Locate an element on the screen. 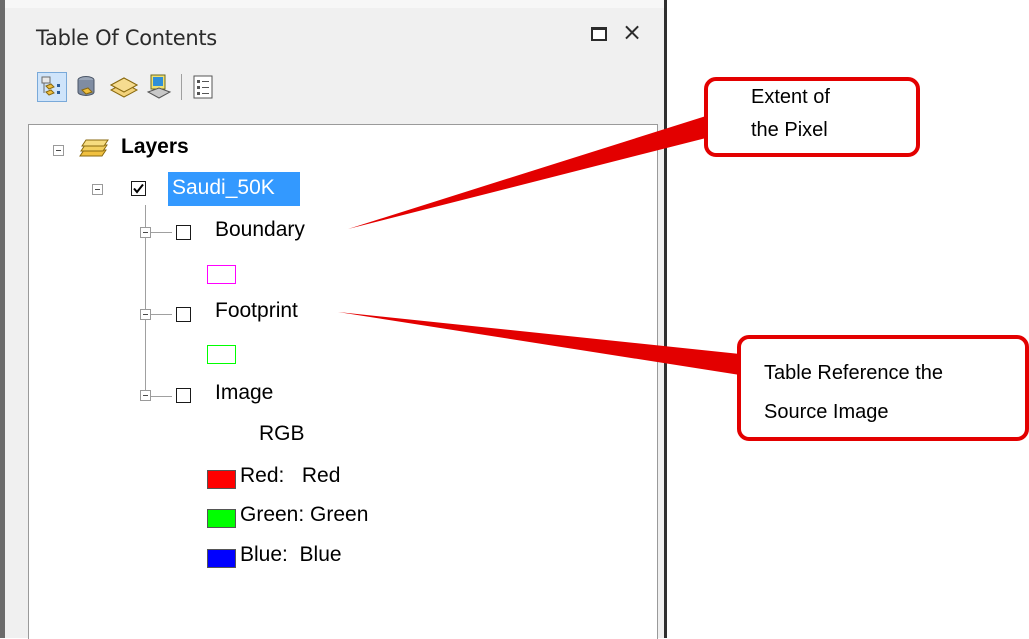 The height and width of the screenshot is (639, 1029). footprint-label: Footprint is located at coordinates (256, 311).